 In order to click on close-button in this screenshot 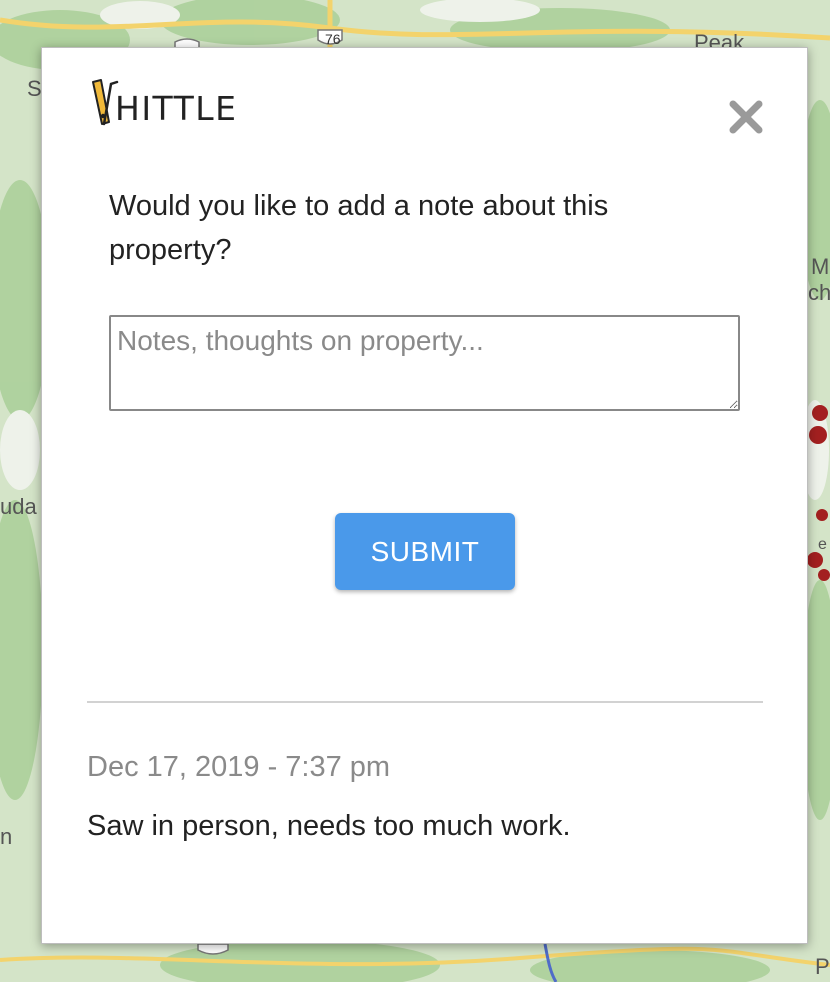, I will do `click(746, 117)`.